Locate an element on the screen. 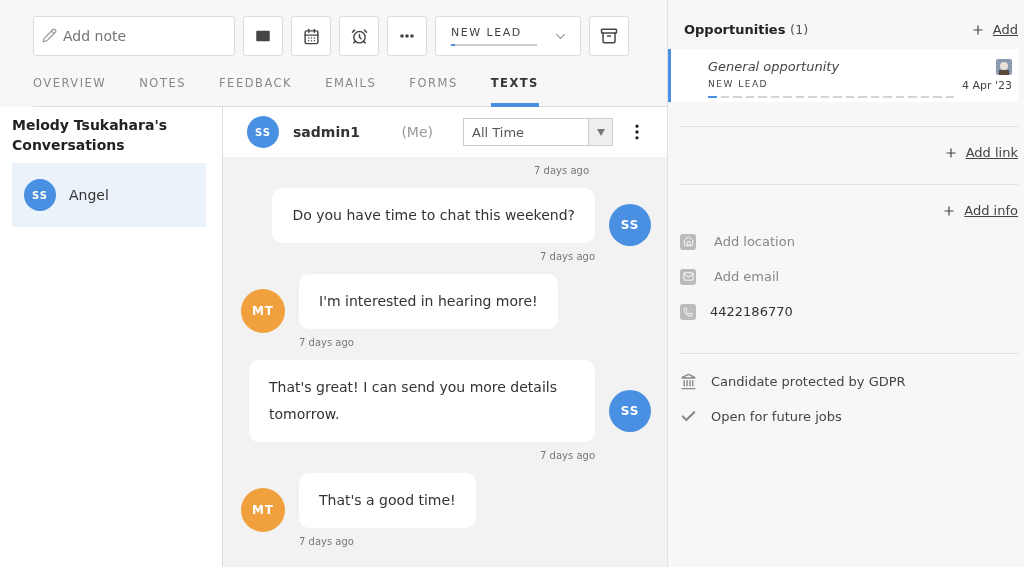 This screenshot has height=567, width=1024. message-bubble: I'm interested in hearing more! is located at coordinates (428, 301).